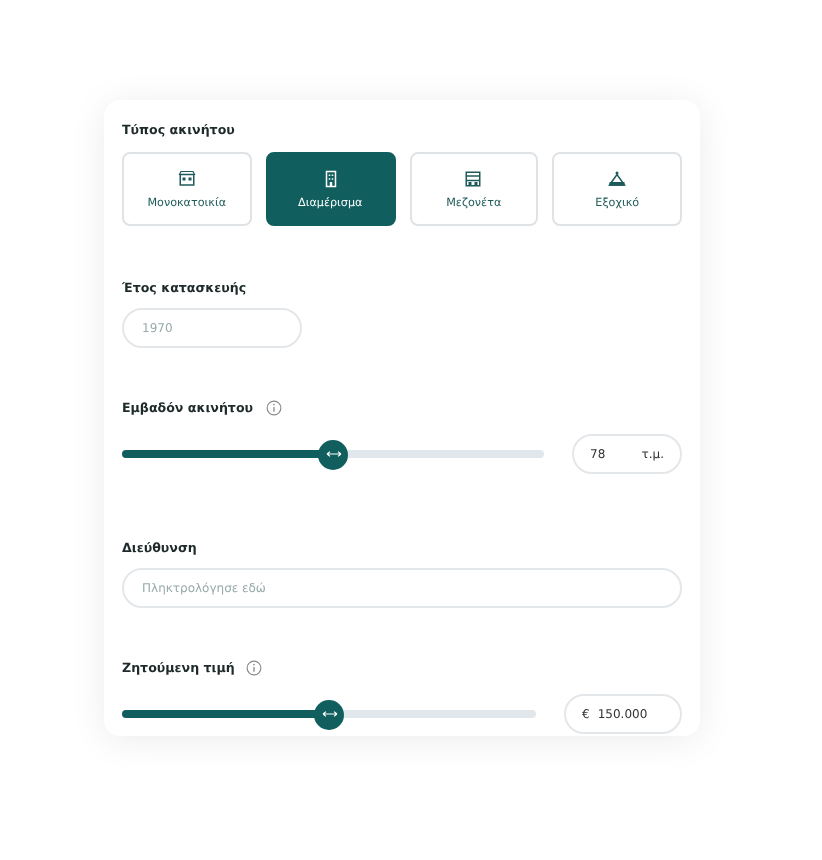 The image size is (822, 860). I want to click on cabin-icon, so click(617, 178).